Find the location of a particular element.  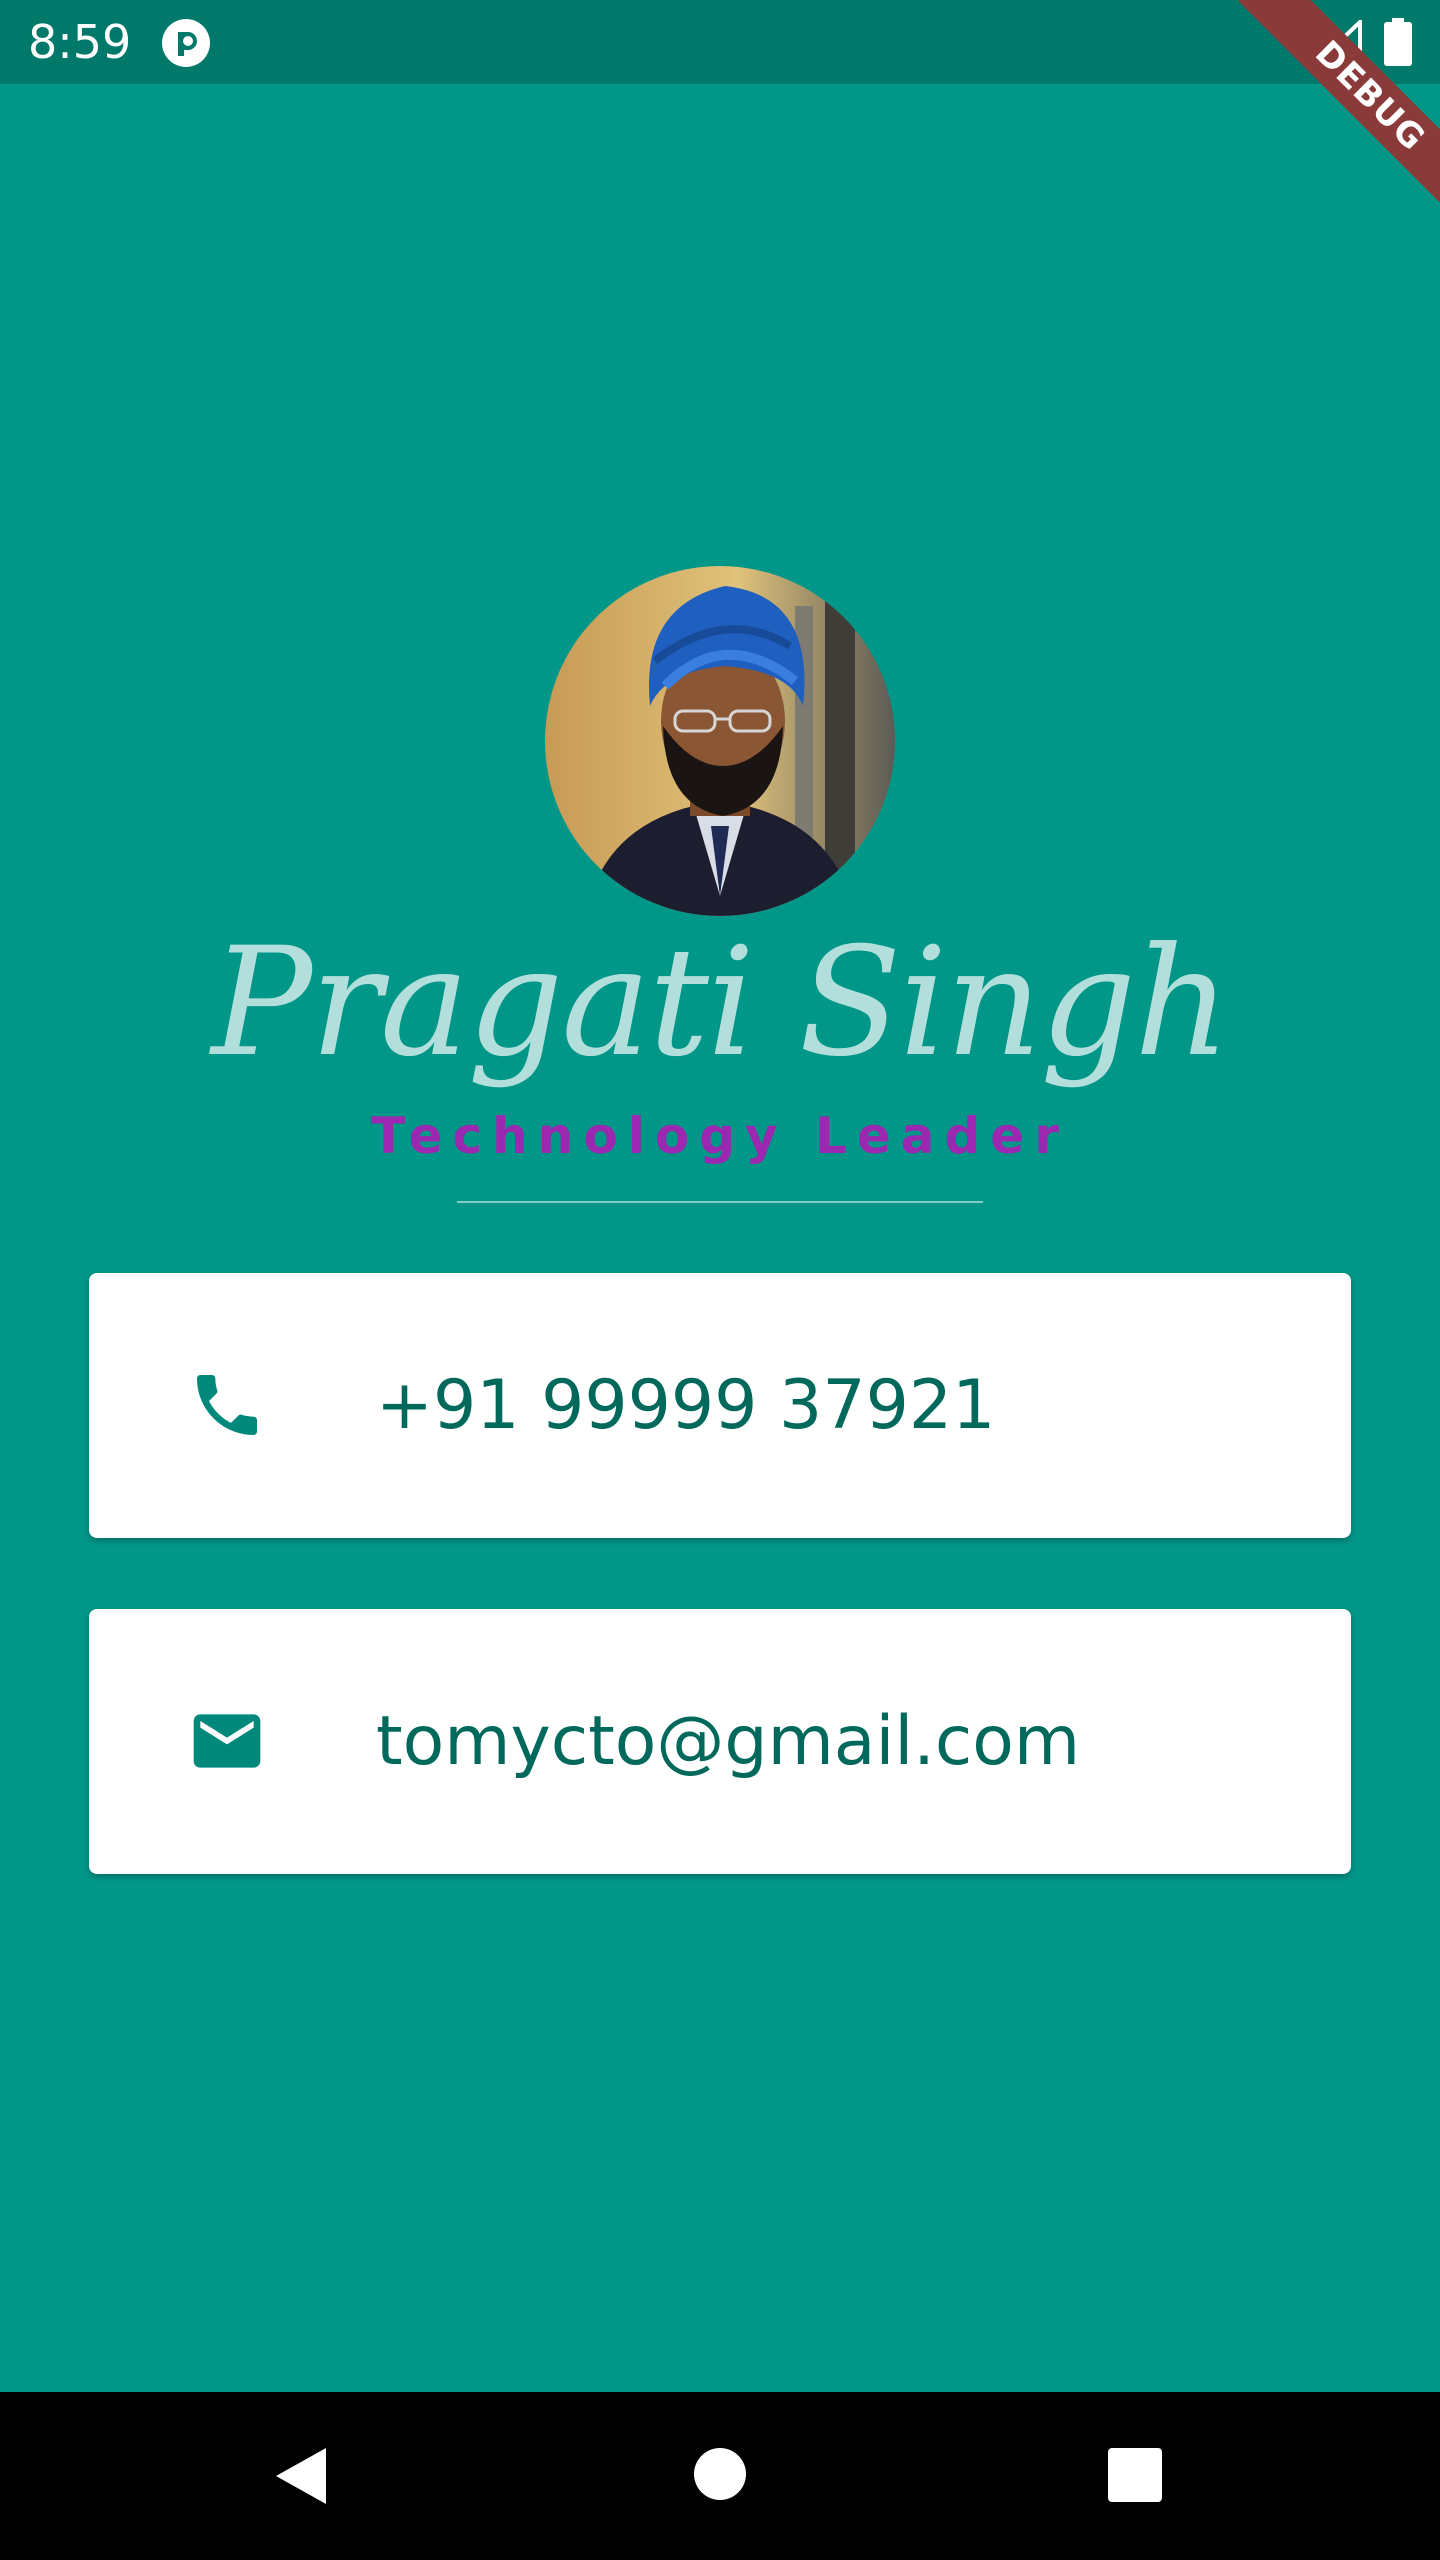

phone-icon is located at coordinates (227, 1405).